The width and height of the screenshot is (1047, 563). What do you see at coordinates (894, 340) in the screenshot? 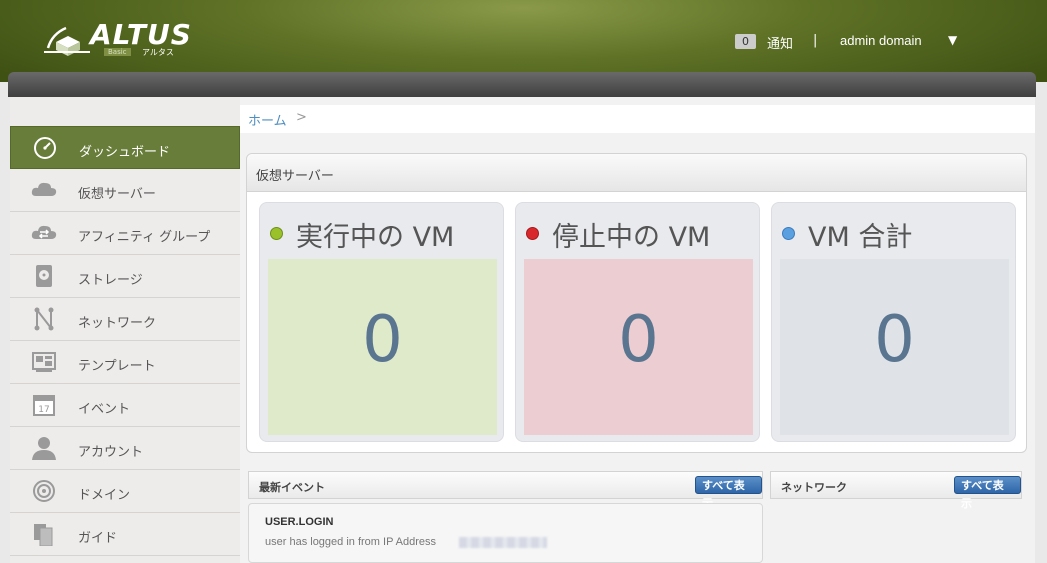
I see `total-vm-count: 0` at bounding box center [894, 340].